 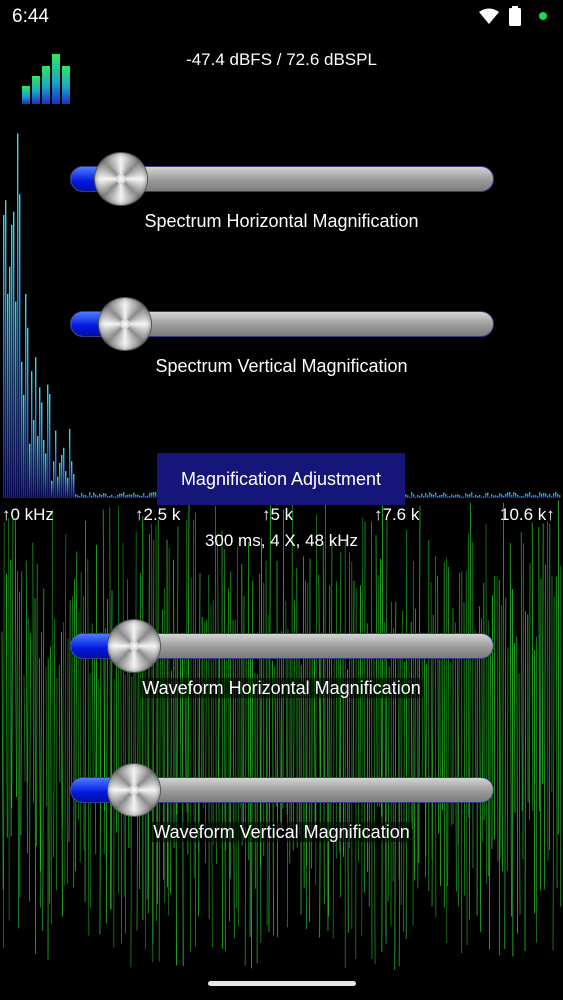 I want to click on status-icons, so click(x=513, y=16).